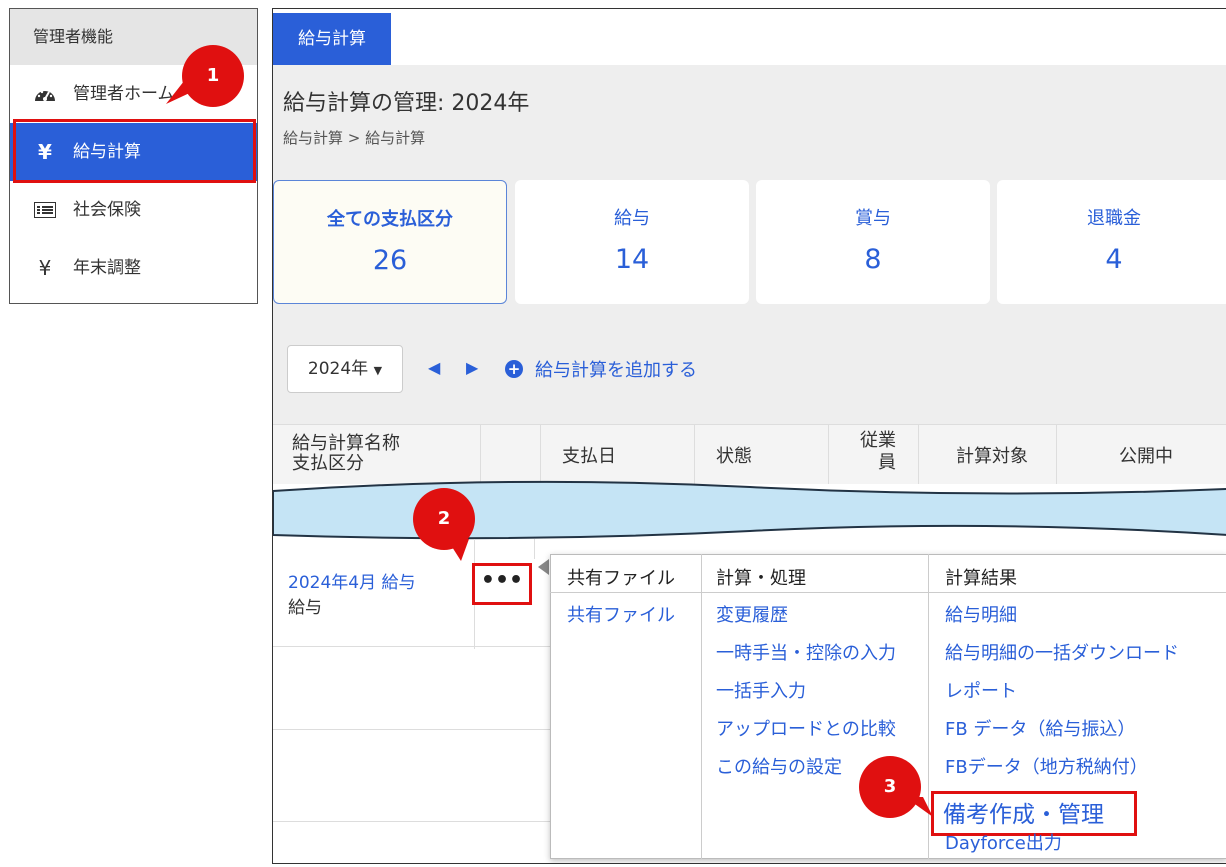 Image resolution: width=1226 pixels, height=867 pixels. I want to click on yen-icon: ¥, so click(45, 268).